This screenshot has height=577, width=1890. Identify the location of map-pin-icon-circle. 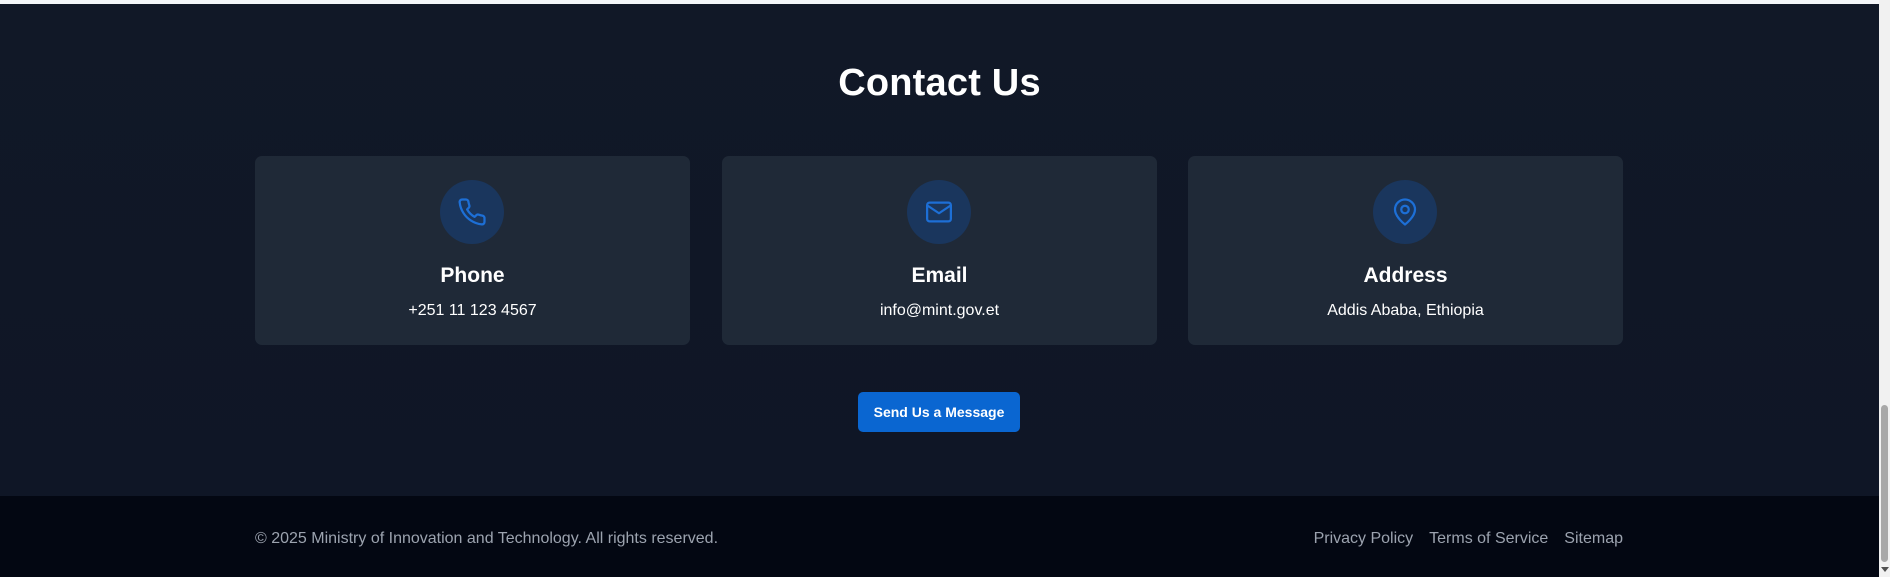
(1405, 212).